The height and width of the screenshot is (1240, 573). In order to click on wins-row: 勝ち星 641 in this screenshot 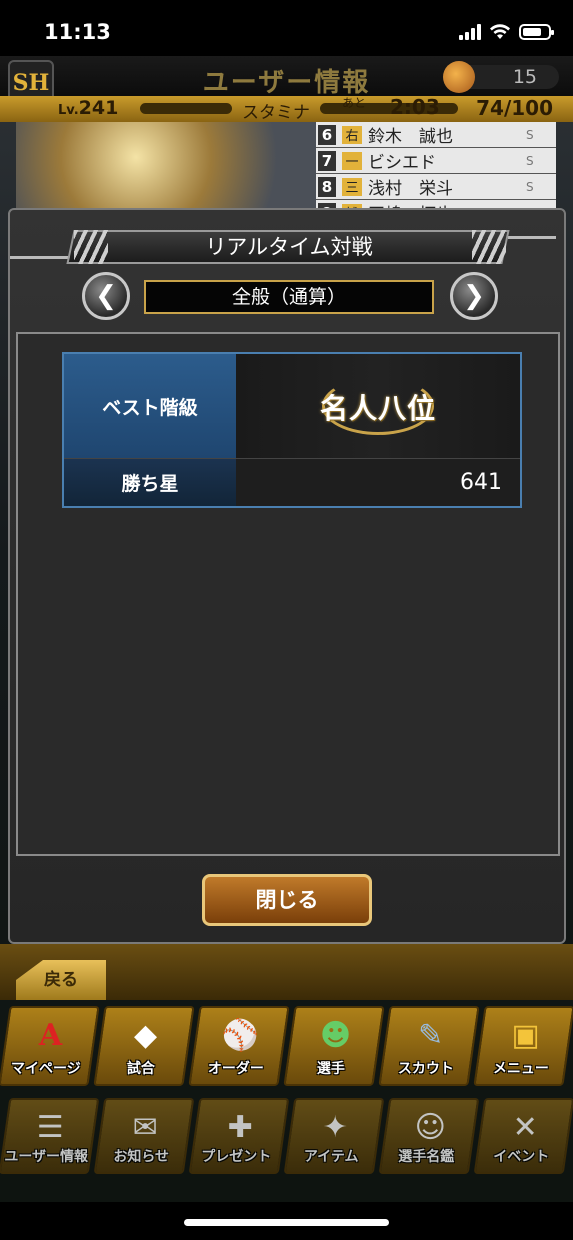, I will do `click(292, 482)`.